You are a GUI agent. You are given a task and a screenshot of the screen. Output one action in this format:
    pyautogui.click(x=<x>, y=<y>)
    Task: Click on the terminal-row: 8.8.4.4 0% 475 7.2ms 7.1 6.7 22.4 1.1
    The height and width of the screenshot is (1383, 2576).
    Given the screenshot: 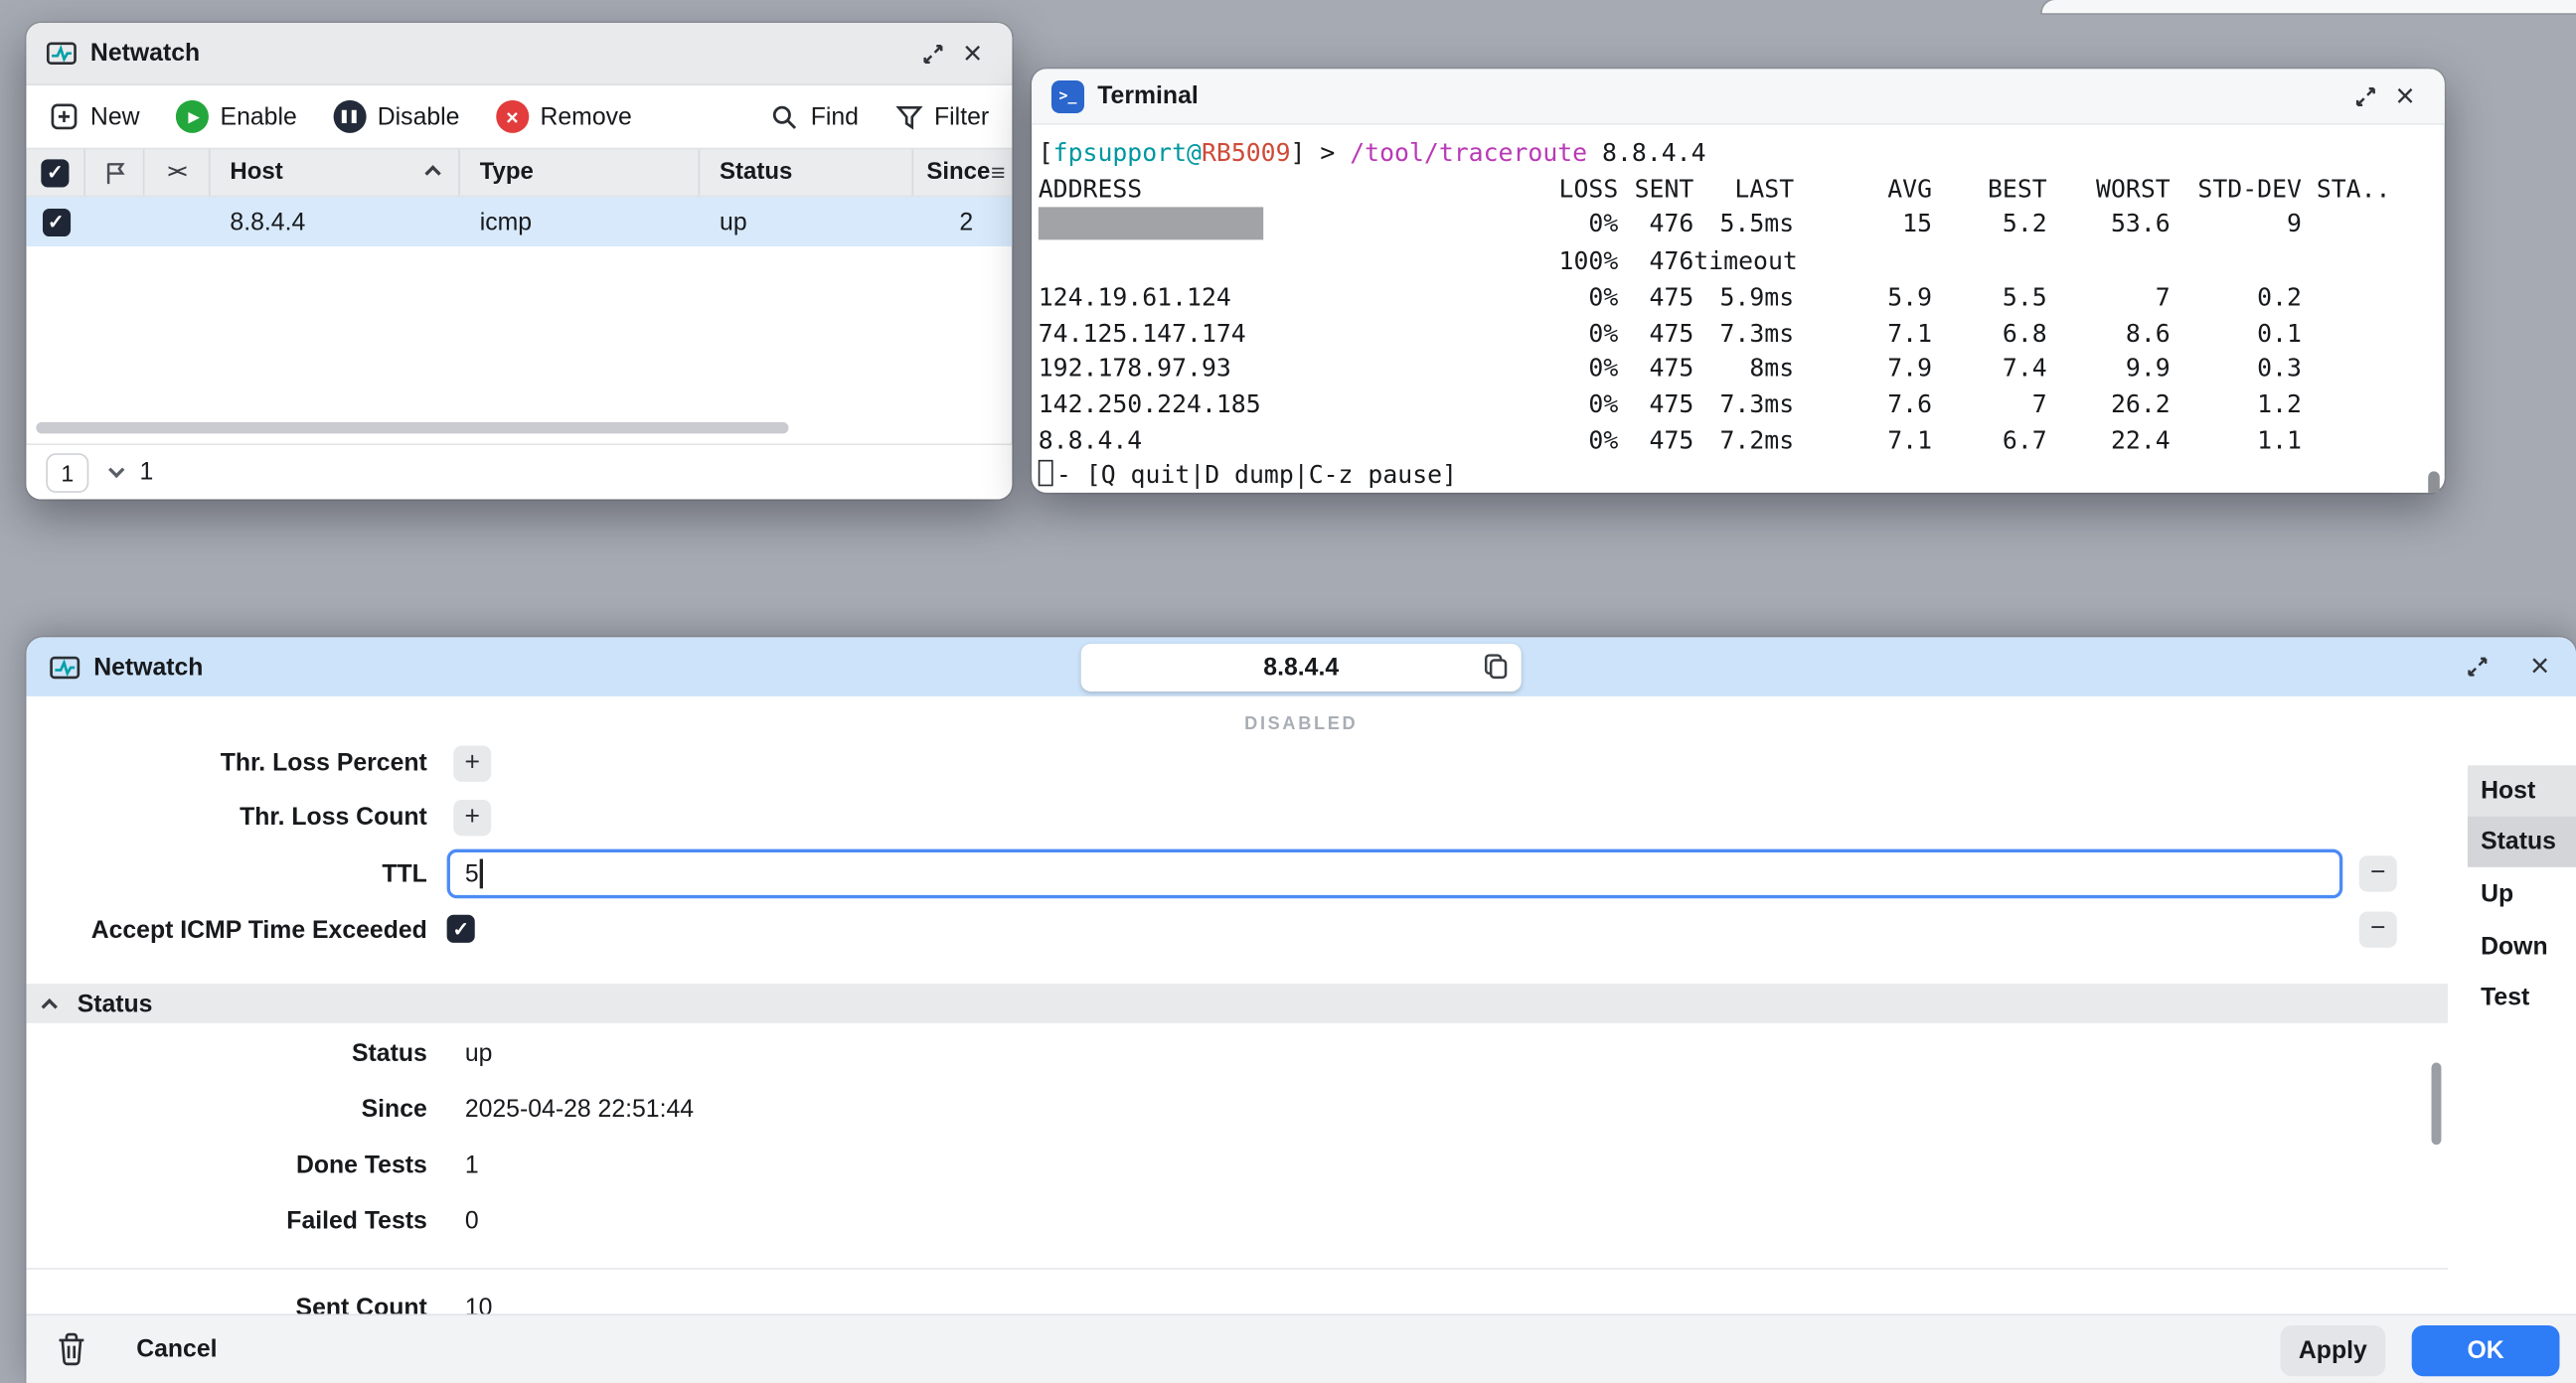 What is the action you would take?
    pyautogui.click(x=1733, y=441)
    